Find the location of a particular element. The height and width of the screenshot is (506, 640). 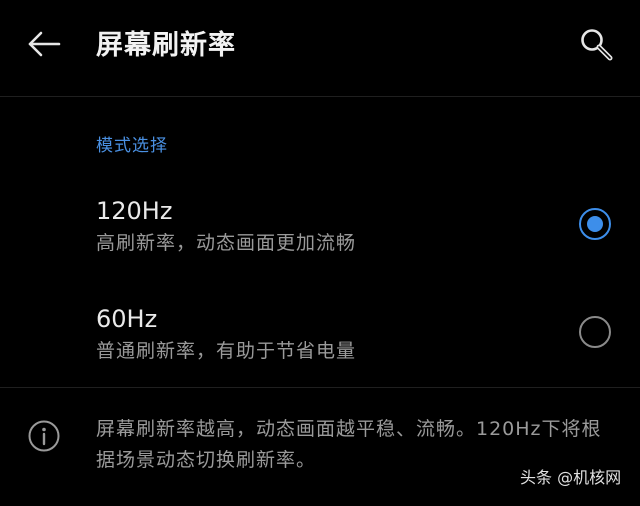

section-header-mode: 模式选择 is located at coordinates (132, 146).